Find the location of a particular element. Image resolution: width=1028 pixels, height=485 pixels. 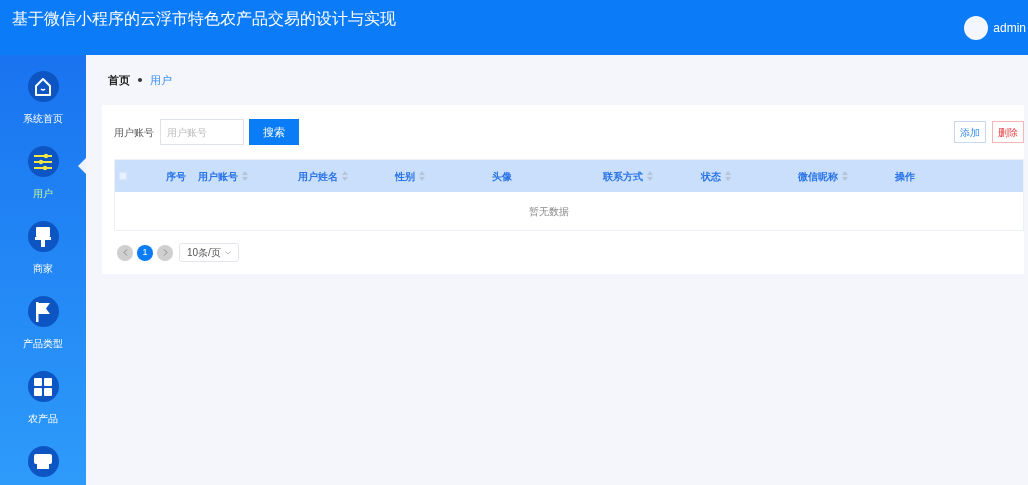

flag-icon is located at coordinates (43, 311).